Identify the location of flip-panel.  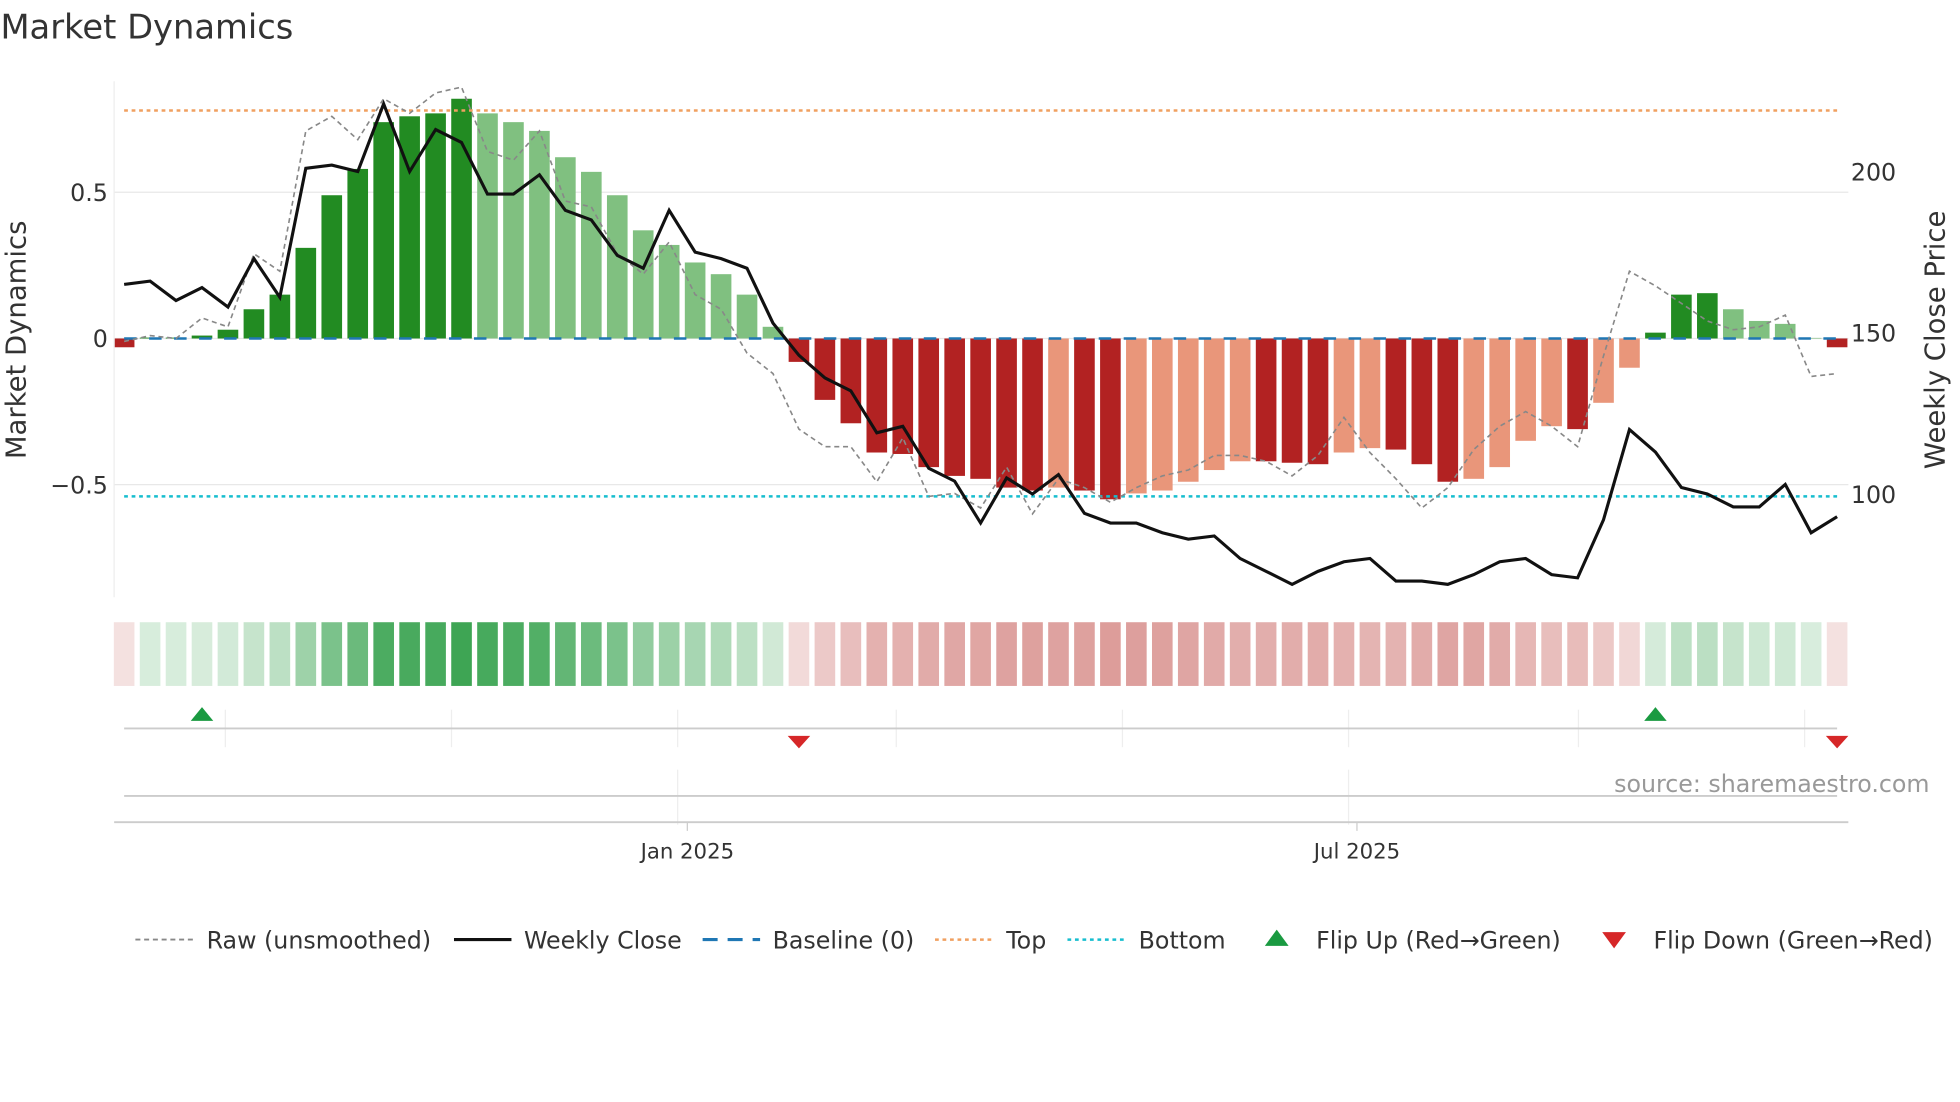
(981, 766).